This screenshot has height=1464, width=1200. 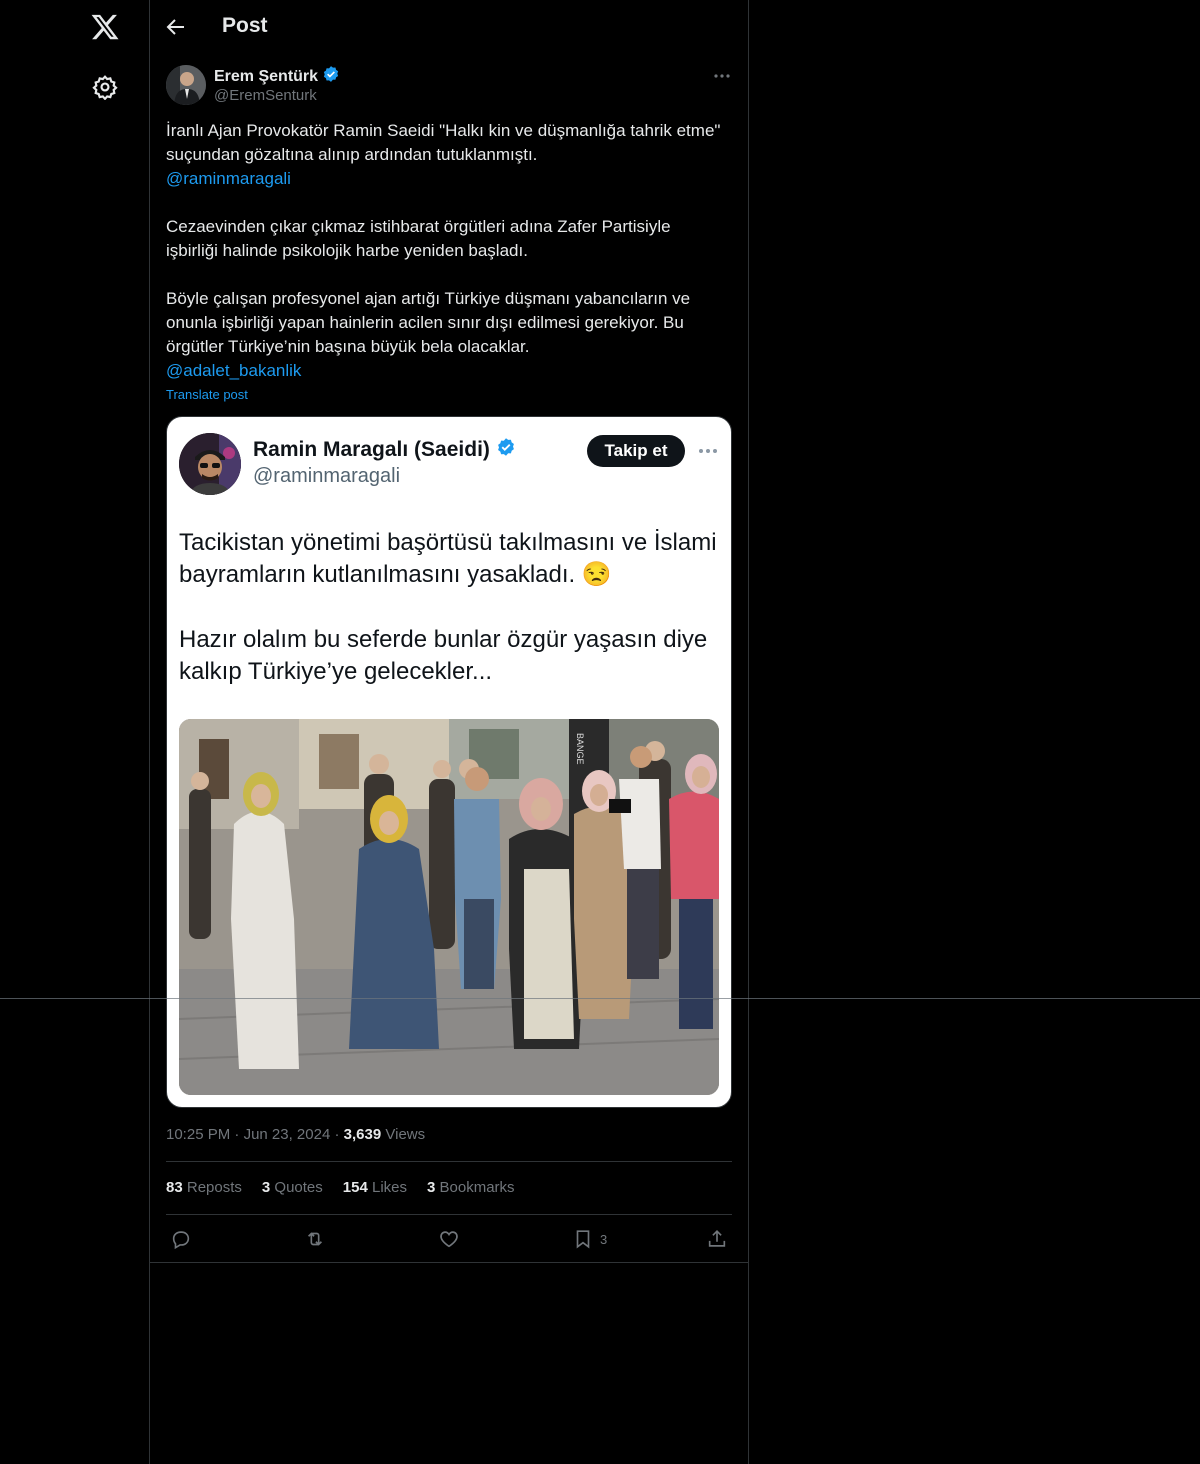 What do you see at coordinates (371, 449) in the screenshot?
I see `embedded-name-text: Ramin Maragalı (Saeidi)` at bounding box center [371, 449].